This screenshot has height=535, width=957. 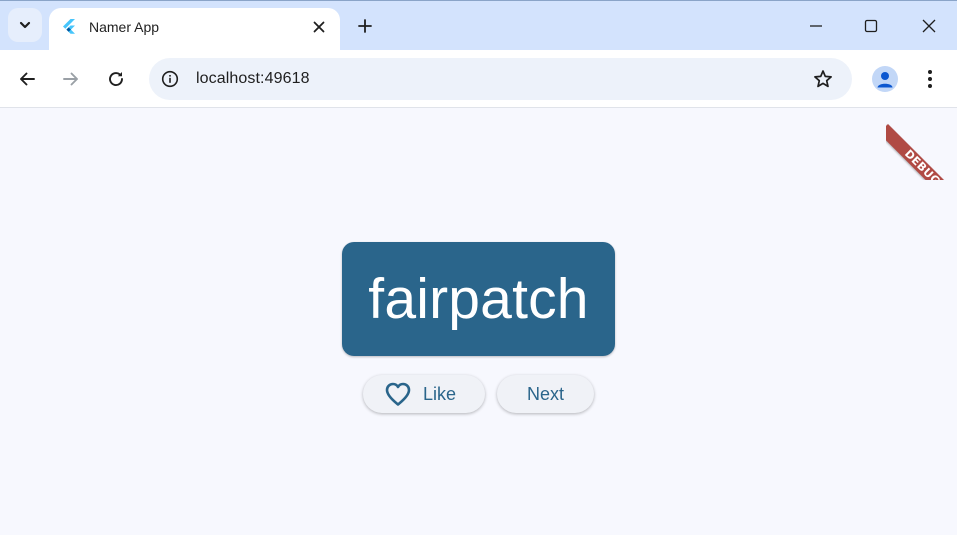 I want to click on minimize-button, so click(x=816, y=26).